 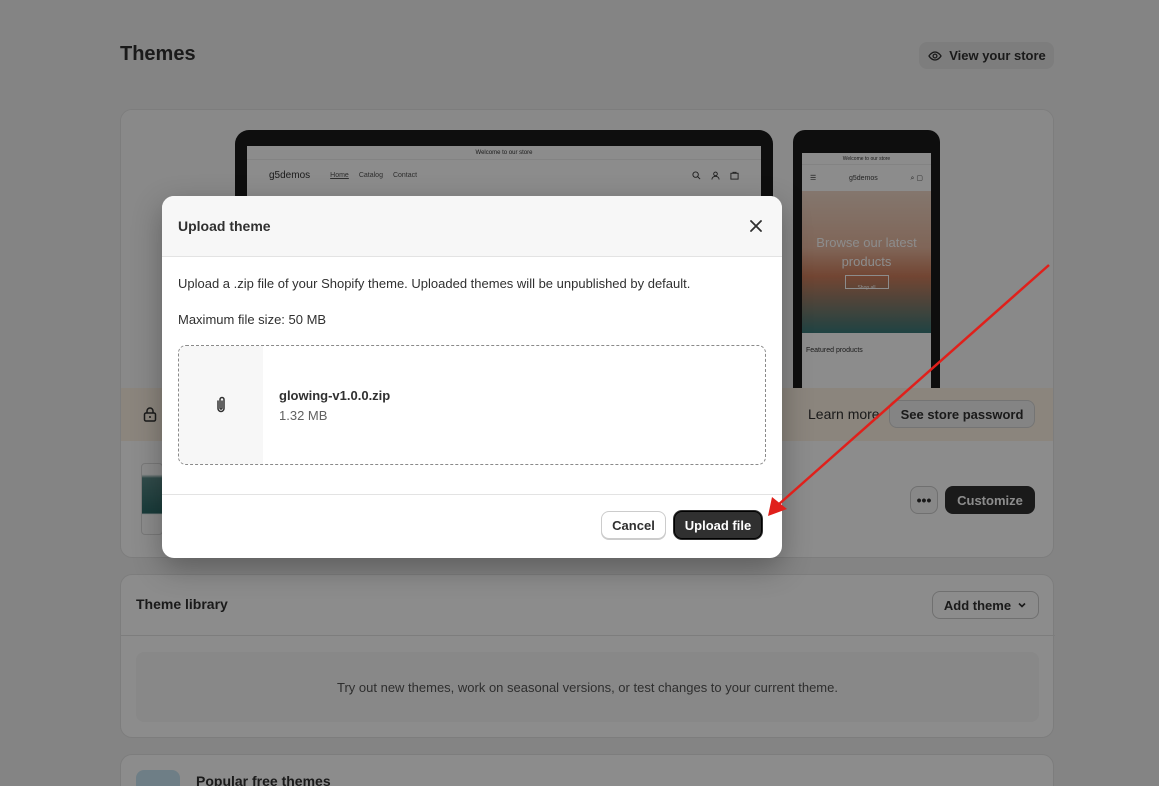 I want to click on upload-file-button: Upload file, so click(x=718, y=525).